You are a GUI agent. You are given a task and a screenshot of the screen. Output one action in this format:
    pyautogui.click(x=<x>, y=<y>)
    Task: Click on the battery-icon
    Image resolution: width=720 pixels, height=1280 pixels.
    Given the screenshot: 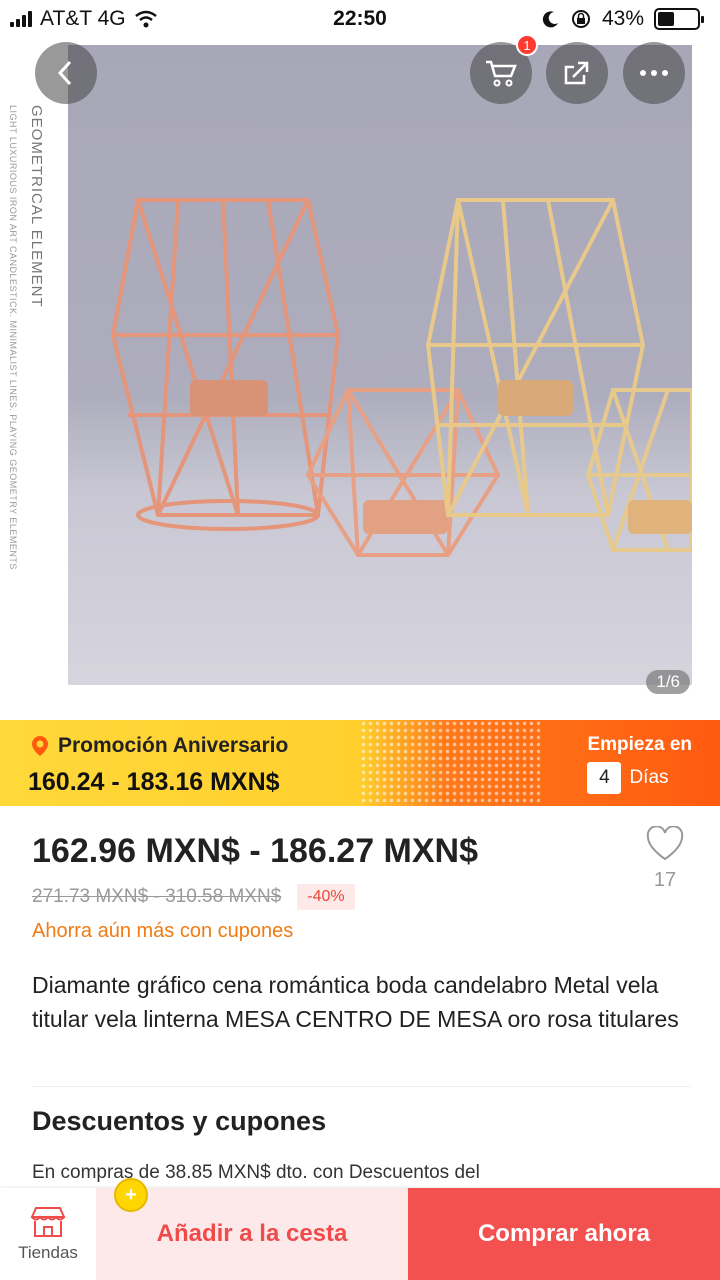 What is the action you would take?
    pyautogui.click(x=679, y=19)
    